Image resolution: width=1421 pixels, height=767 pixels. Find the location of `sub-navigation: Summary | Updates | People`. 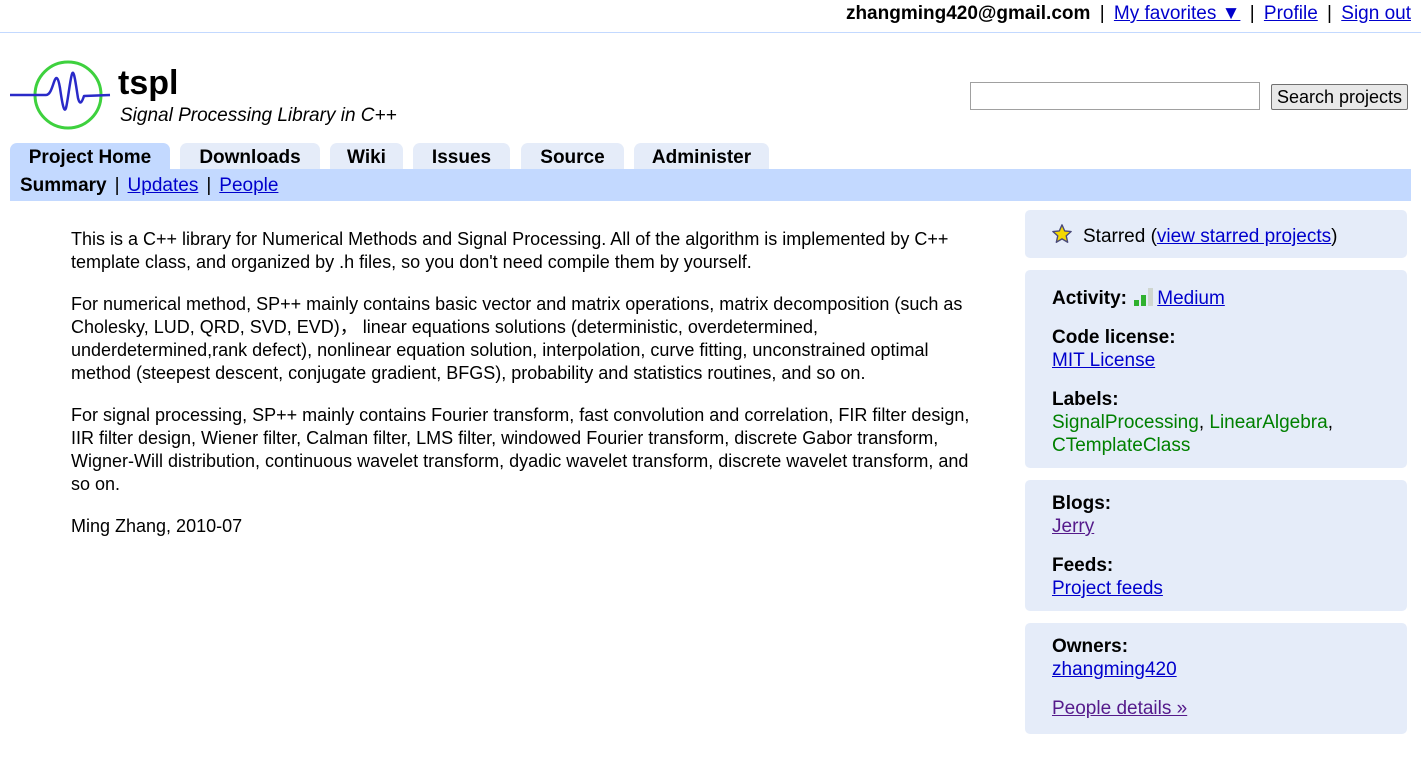

sub-navigation: Summary | Updates | People is located at coordinates (710, 185).